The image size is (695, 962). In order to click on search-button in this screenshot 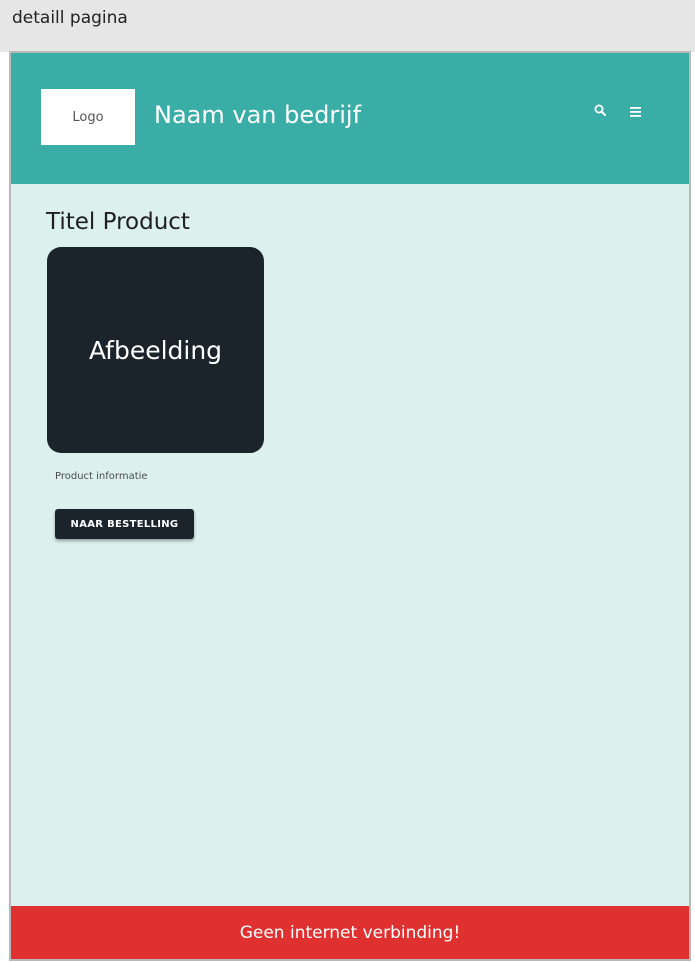, I will do `click(601, 112)`.